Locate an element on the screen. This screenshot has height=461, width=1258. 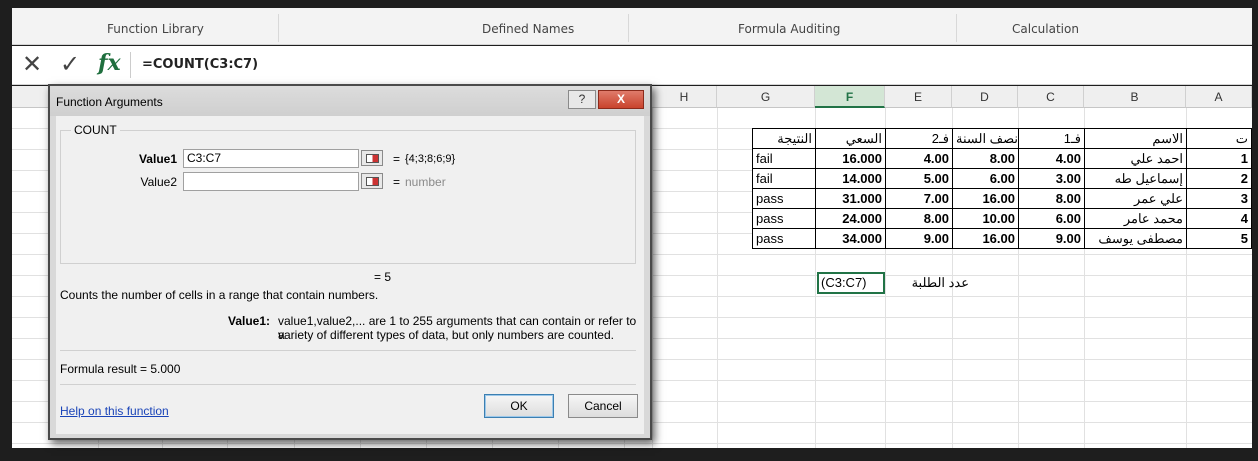
dialog-title-bar: Function Arguments ? X is located at coordinates (350, 101).